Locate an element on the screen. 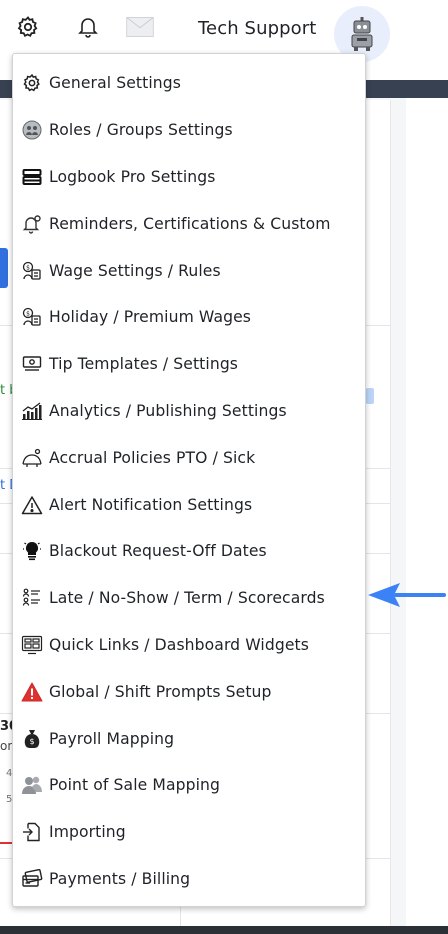 This screenshot has height=934, width=448. reminder-icon is located at coordinates (32, 224).